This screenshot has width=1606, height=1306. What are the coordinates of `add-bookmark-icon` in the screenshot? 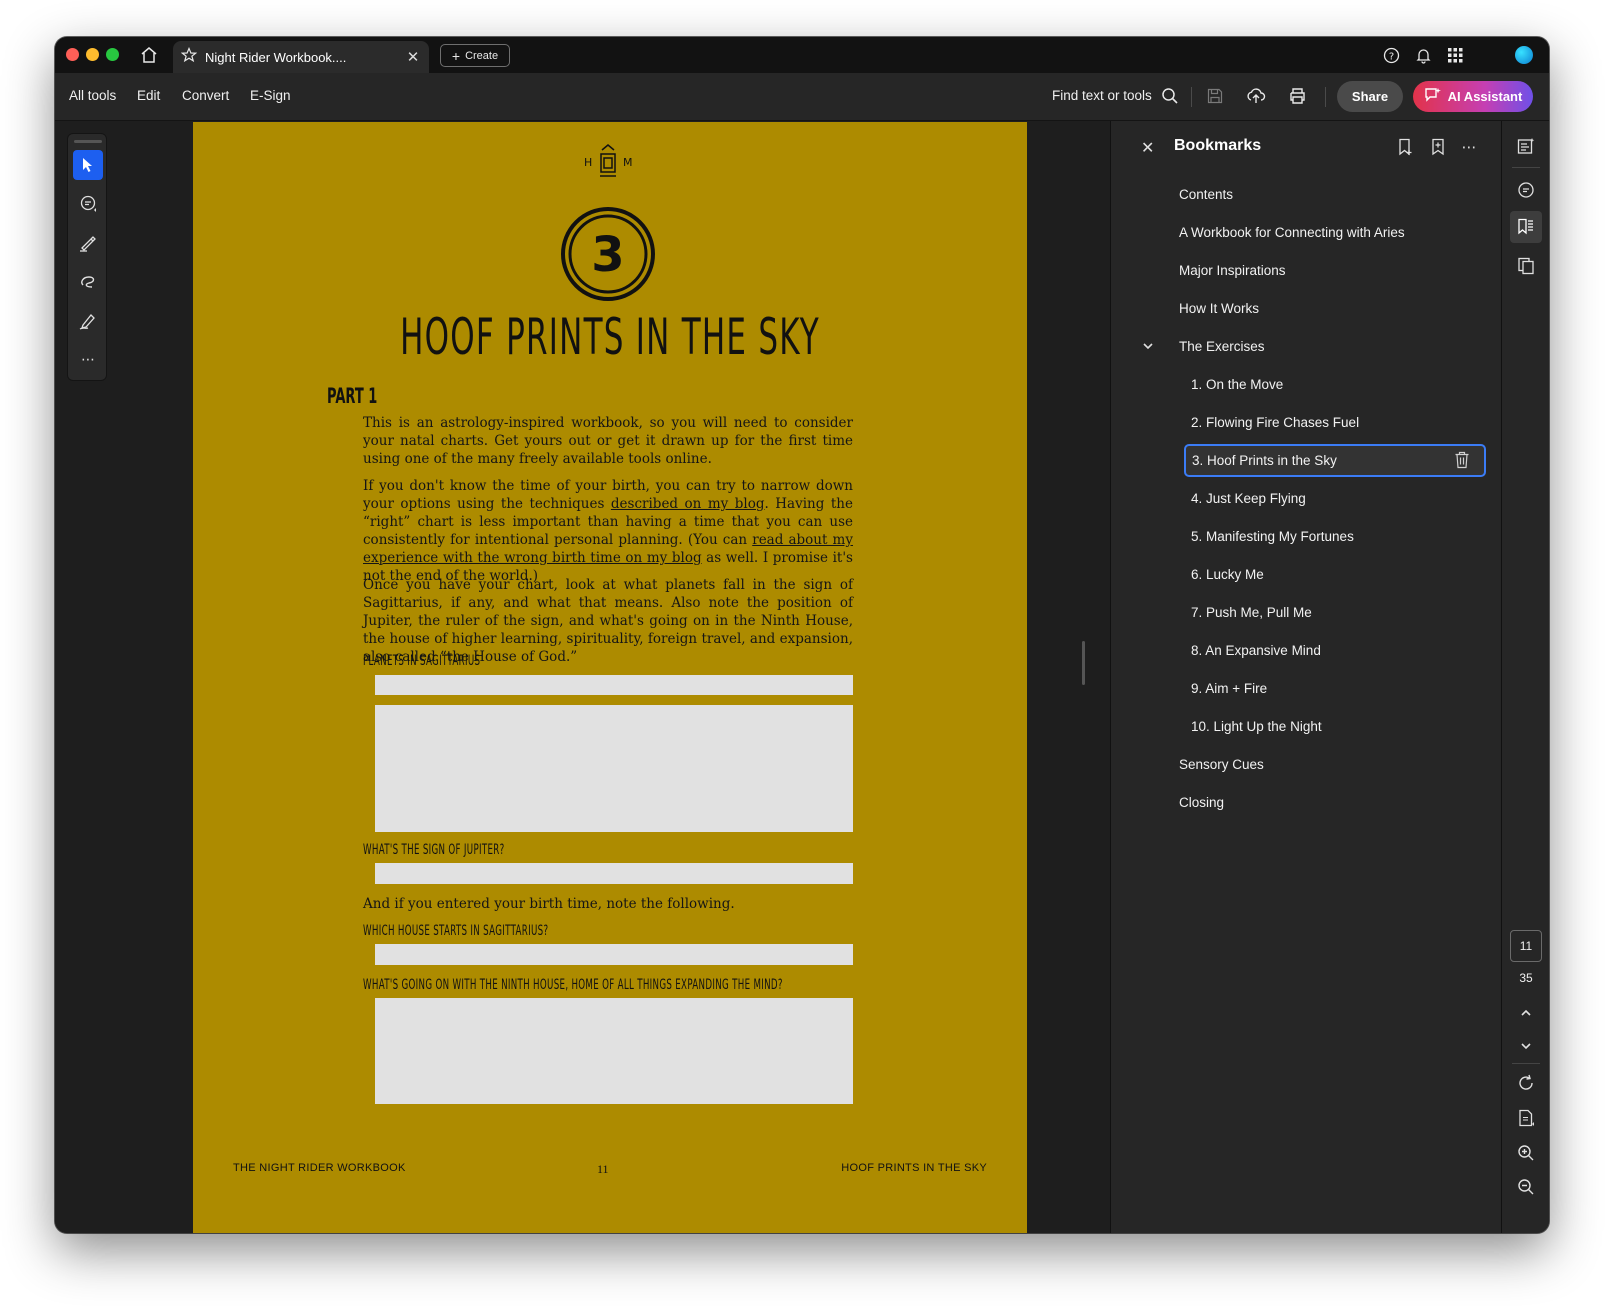 It's located at (1406, 147).